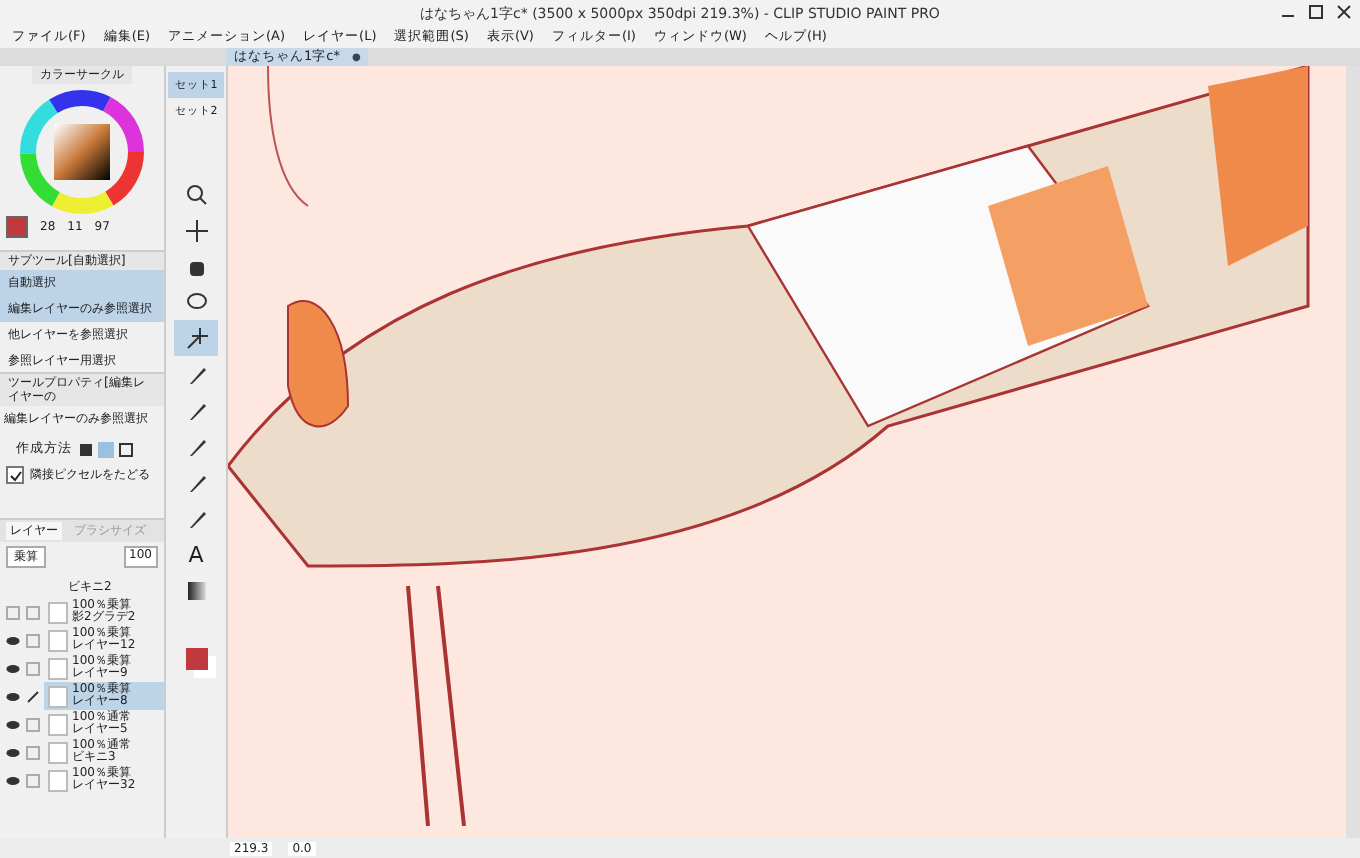 The height and width of the screenshot is (858, 1360). I want to click on magic-wand-icon, so click(196, 338).